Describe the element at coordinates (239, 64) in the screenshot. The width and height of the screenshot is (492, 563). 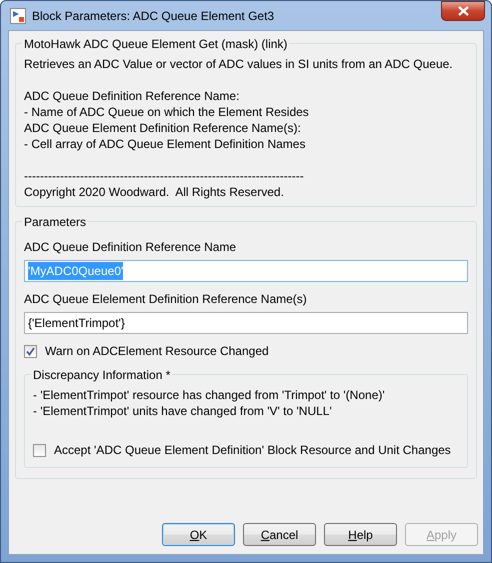
I see `description-text: Retrieves an ADC Value or vector of ADC values in SI units from an ADC Queue.` at that location.